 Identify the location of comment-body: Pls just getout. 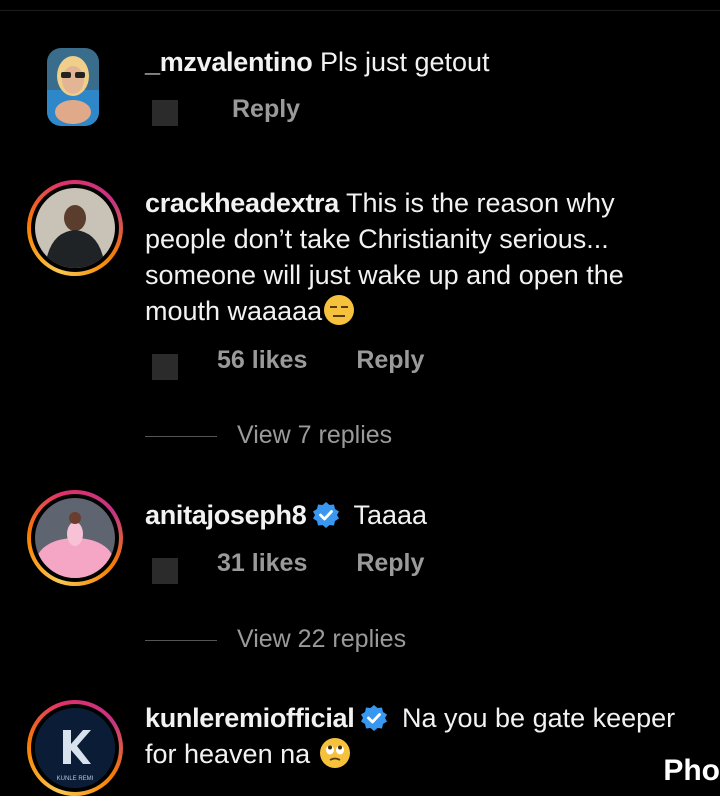
(404, 62).